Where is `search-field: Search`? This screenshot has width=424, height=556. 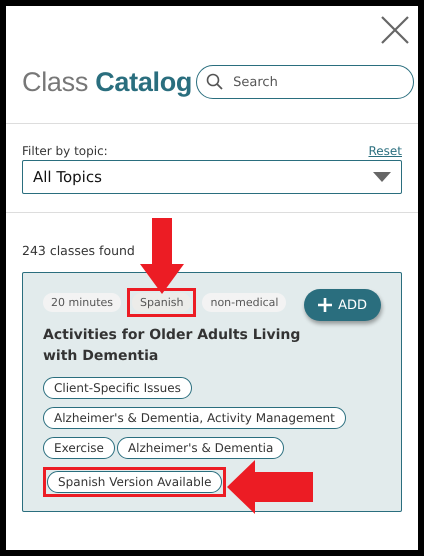
search-field: Search is located at coordinates (305, 82).